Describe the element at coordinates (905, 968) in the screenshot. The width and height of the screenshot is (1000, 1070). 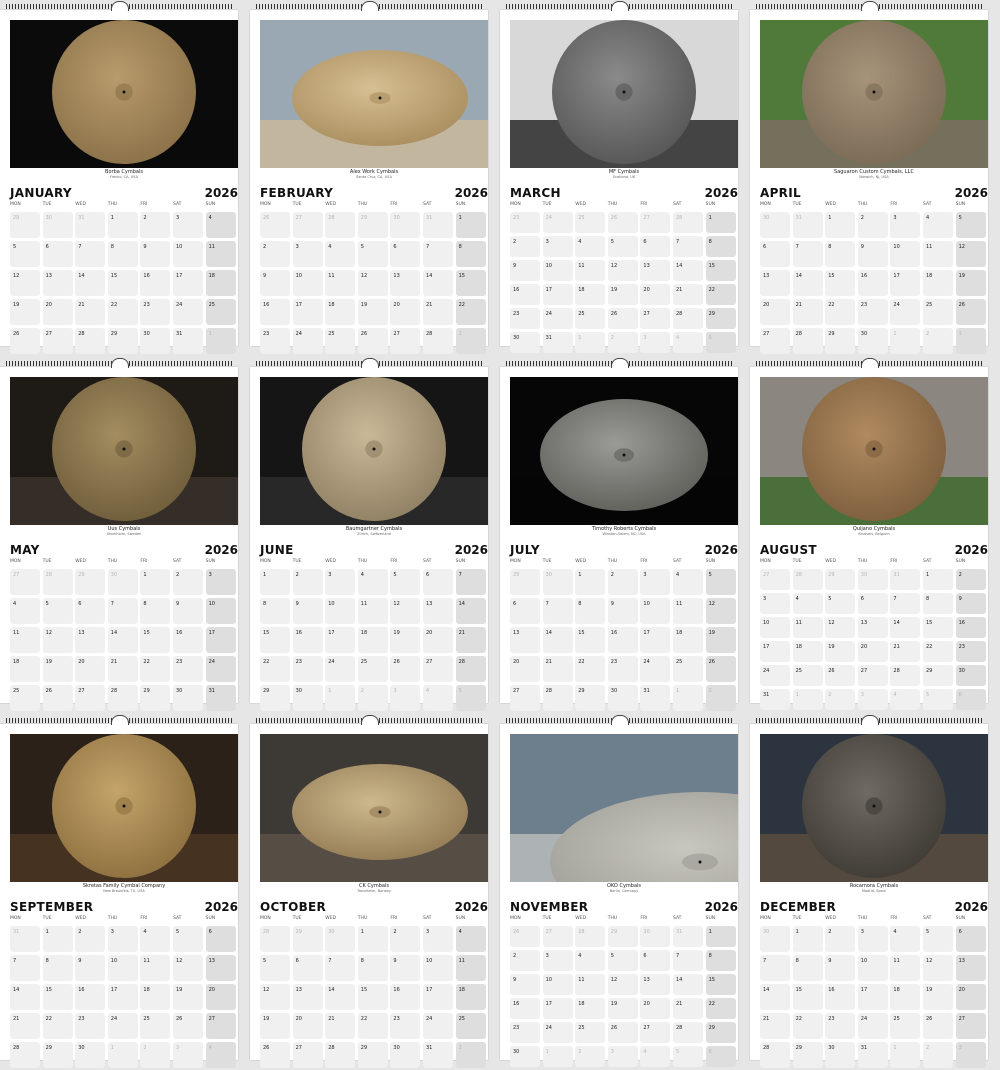
I see `day-cell: 11` at that location.